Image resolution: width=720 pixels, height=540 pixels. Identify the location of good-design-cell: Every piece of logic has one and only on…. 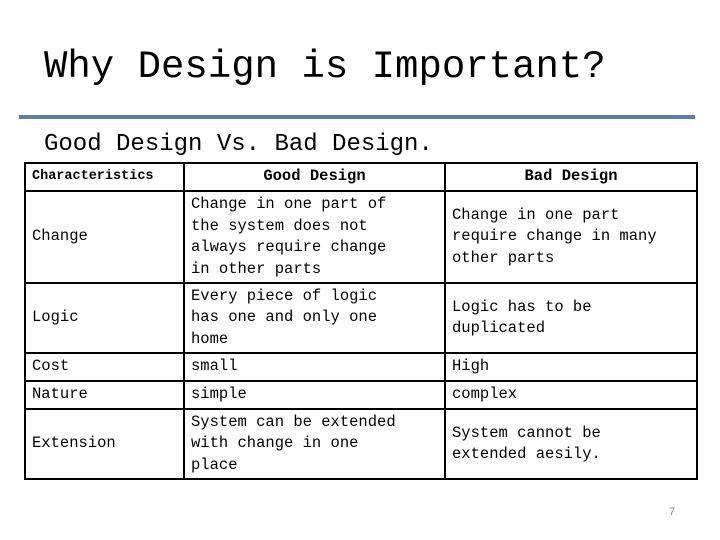
(314, 318).